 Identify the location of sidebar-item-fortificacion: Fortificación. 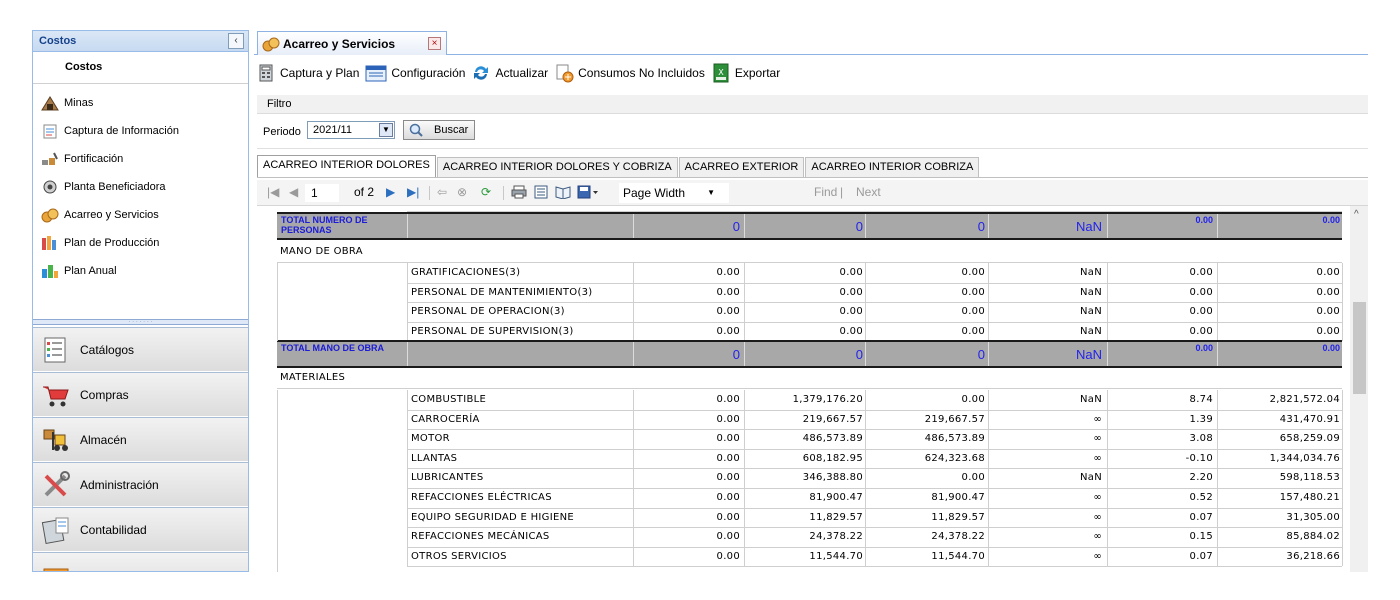
(82, 159).